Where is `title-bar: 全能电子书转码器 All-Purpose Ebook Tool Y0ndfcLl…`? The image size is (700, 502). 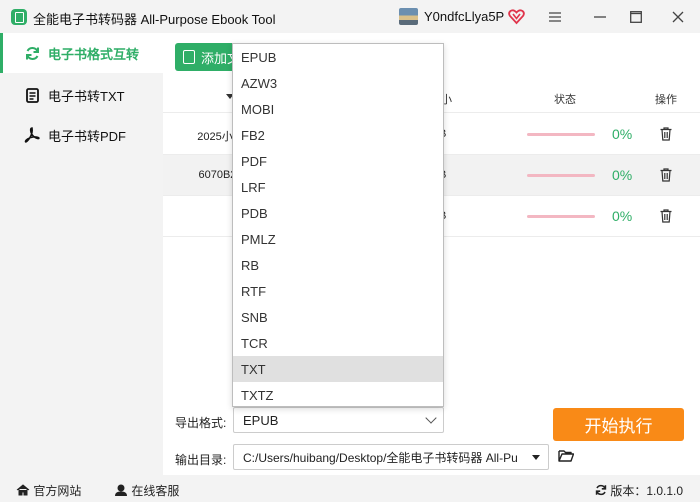 title-bar: 全能电子书转码器 All-Purpose Ebook Tool Y0ndfcLl… is located at coordinates (350, 16).